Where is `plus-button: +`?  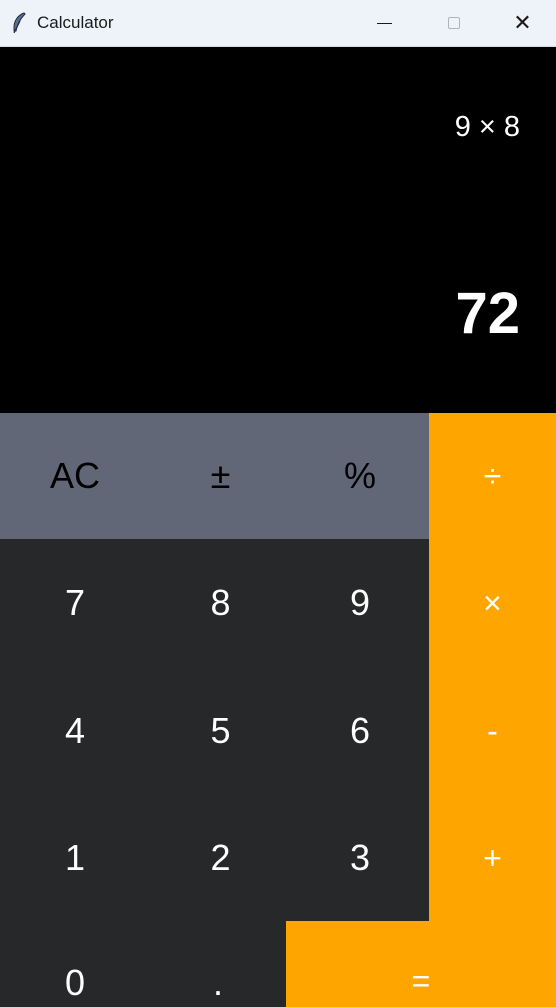 plus-button: + is located at coordinates (492, 857).